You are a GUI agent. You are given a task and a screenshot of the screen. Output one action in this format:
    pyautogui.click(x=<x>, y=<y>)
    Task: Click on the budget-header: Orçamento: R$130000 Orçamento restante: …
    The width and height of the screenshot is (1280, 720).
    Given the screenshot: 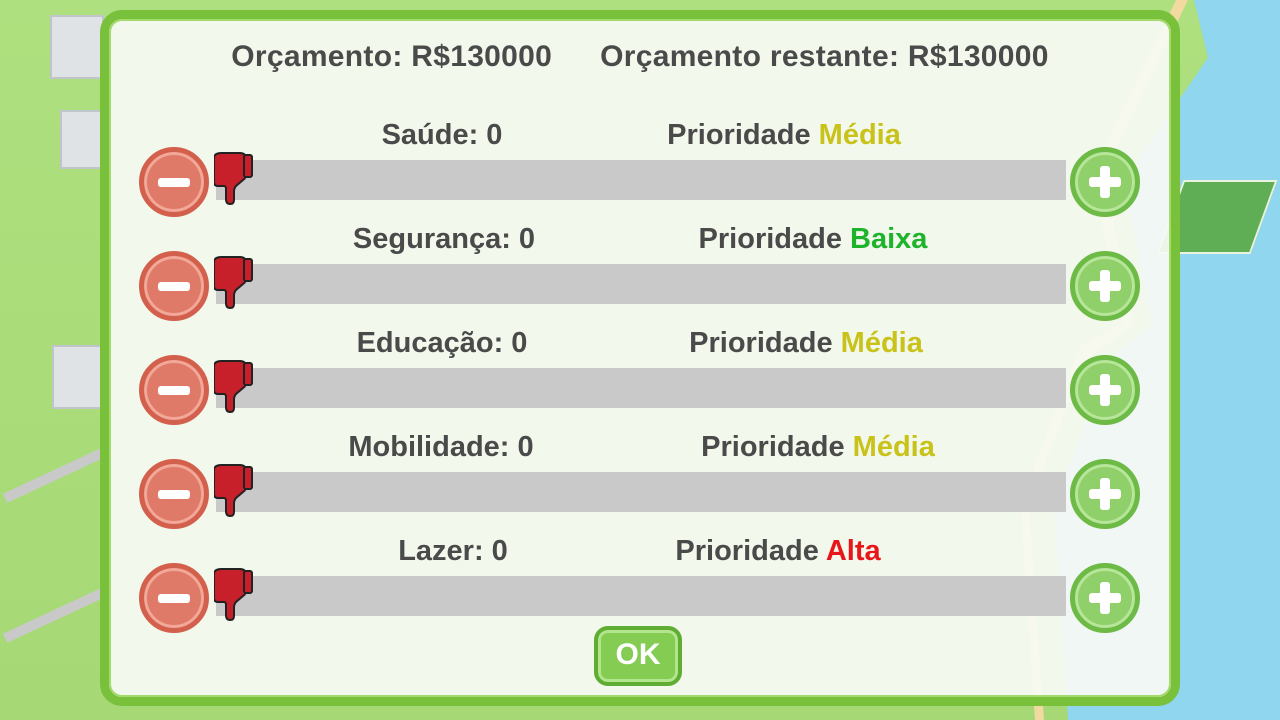 What is the action you would take?
    pyautogui.click(x=640, y=64)
    